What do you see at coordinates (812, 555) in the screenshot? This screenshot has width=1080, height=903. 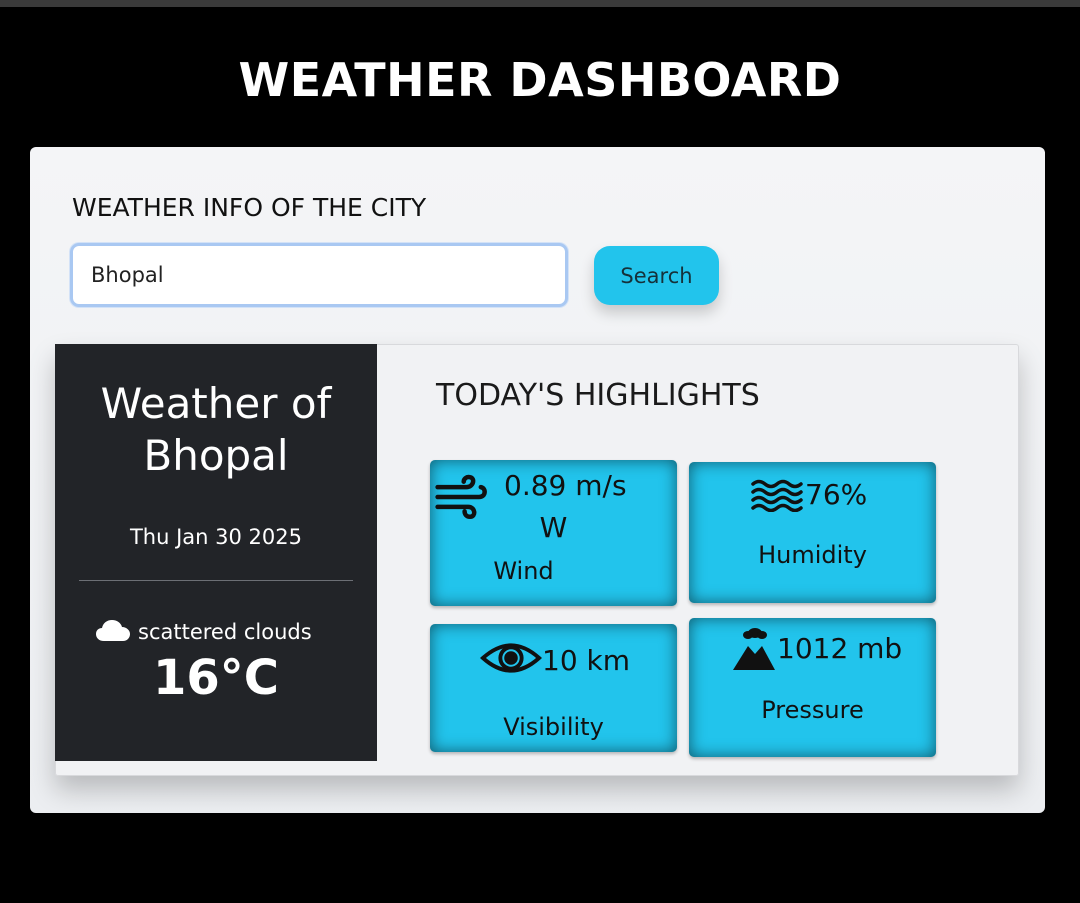 I see `humidity-label: Humidity` at bounding box center [812, 555].